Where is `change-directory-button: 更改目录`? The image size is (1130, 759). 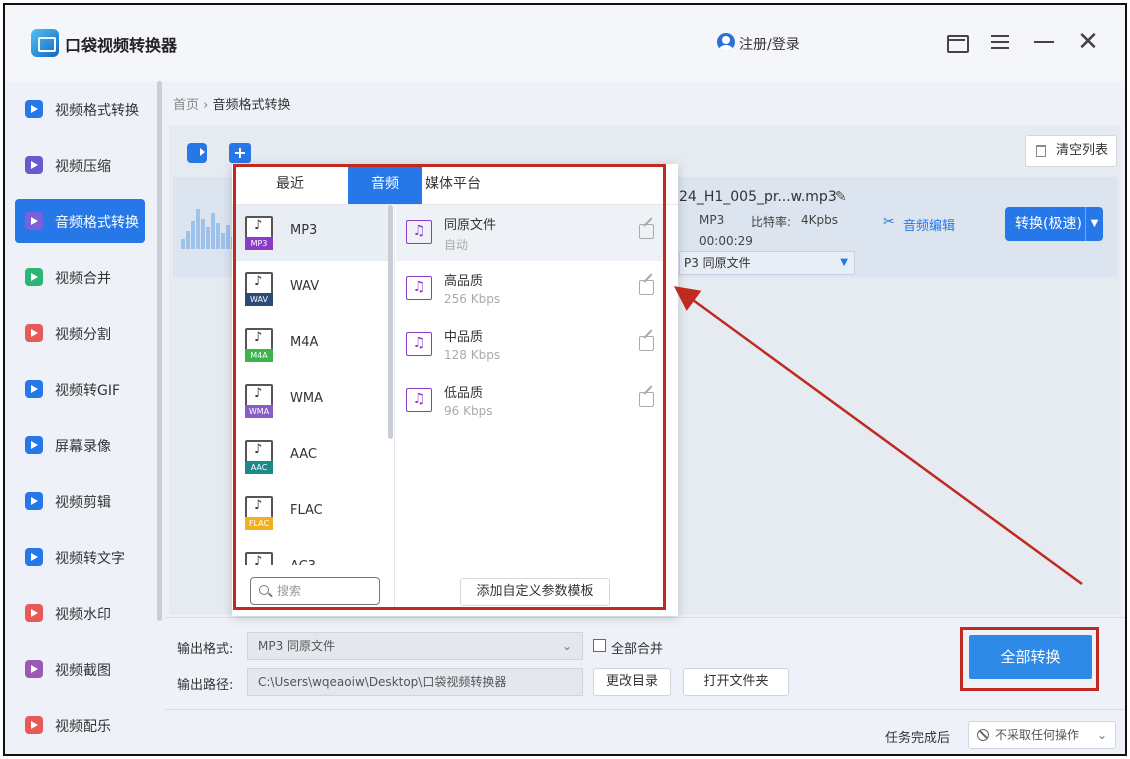
change-directory-button: 更改目录 is located at coordinates (632, 682).